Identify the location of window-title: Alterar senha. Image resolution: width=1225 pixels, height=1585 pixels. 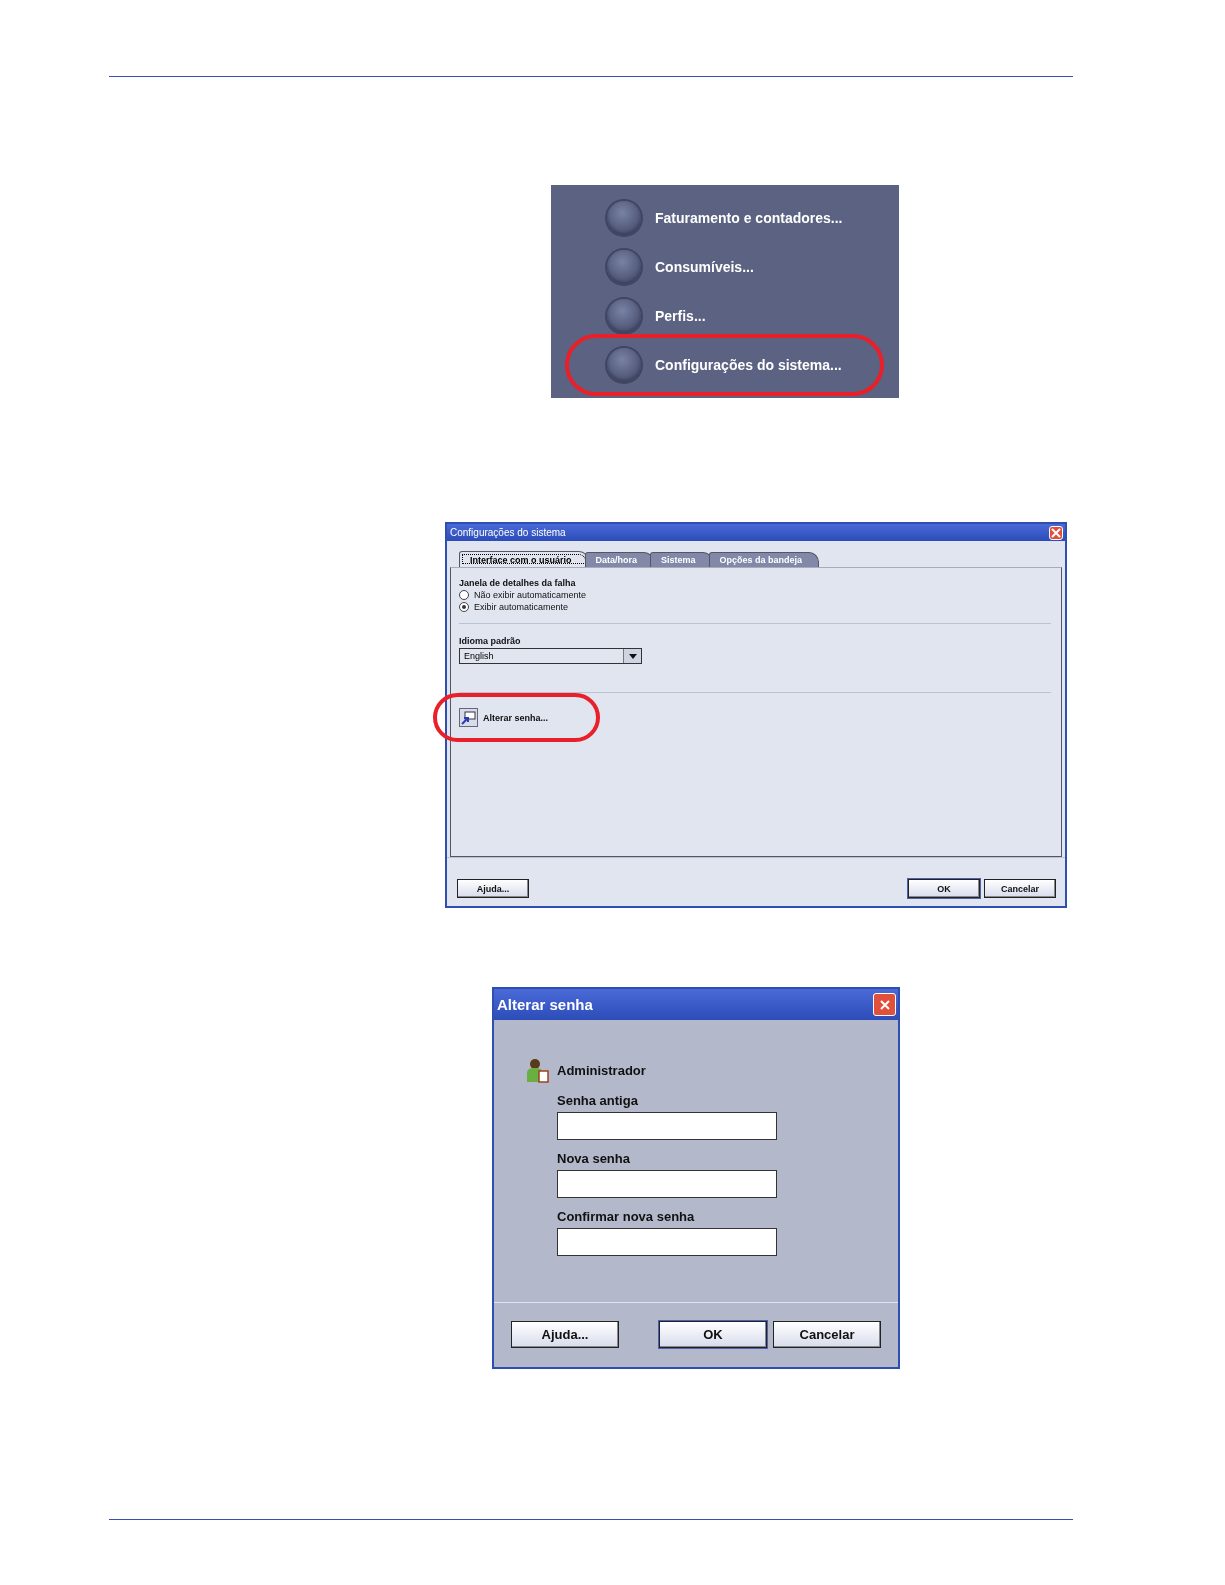
(545, 1004).